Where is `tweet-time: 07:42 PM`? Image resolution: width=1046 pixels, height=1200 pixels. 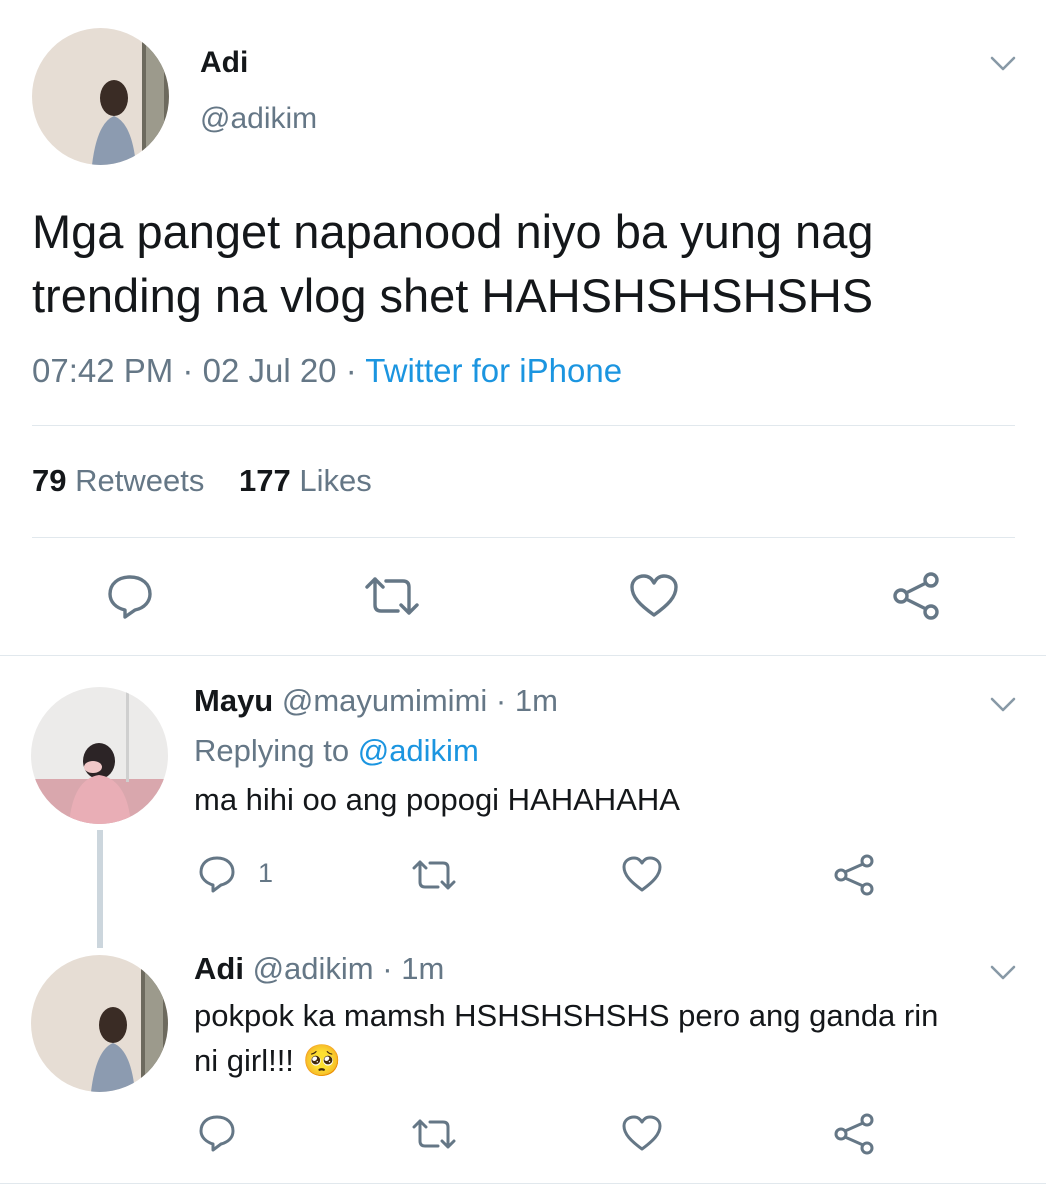 tweet-time: 07:42 PM is located at coordinates (103, 370).